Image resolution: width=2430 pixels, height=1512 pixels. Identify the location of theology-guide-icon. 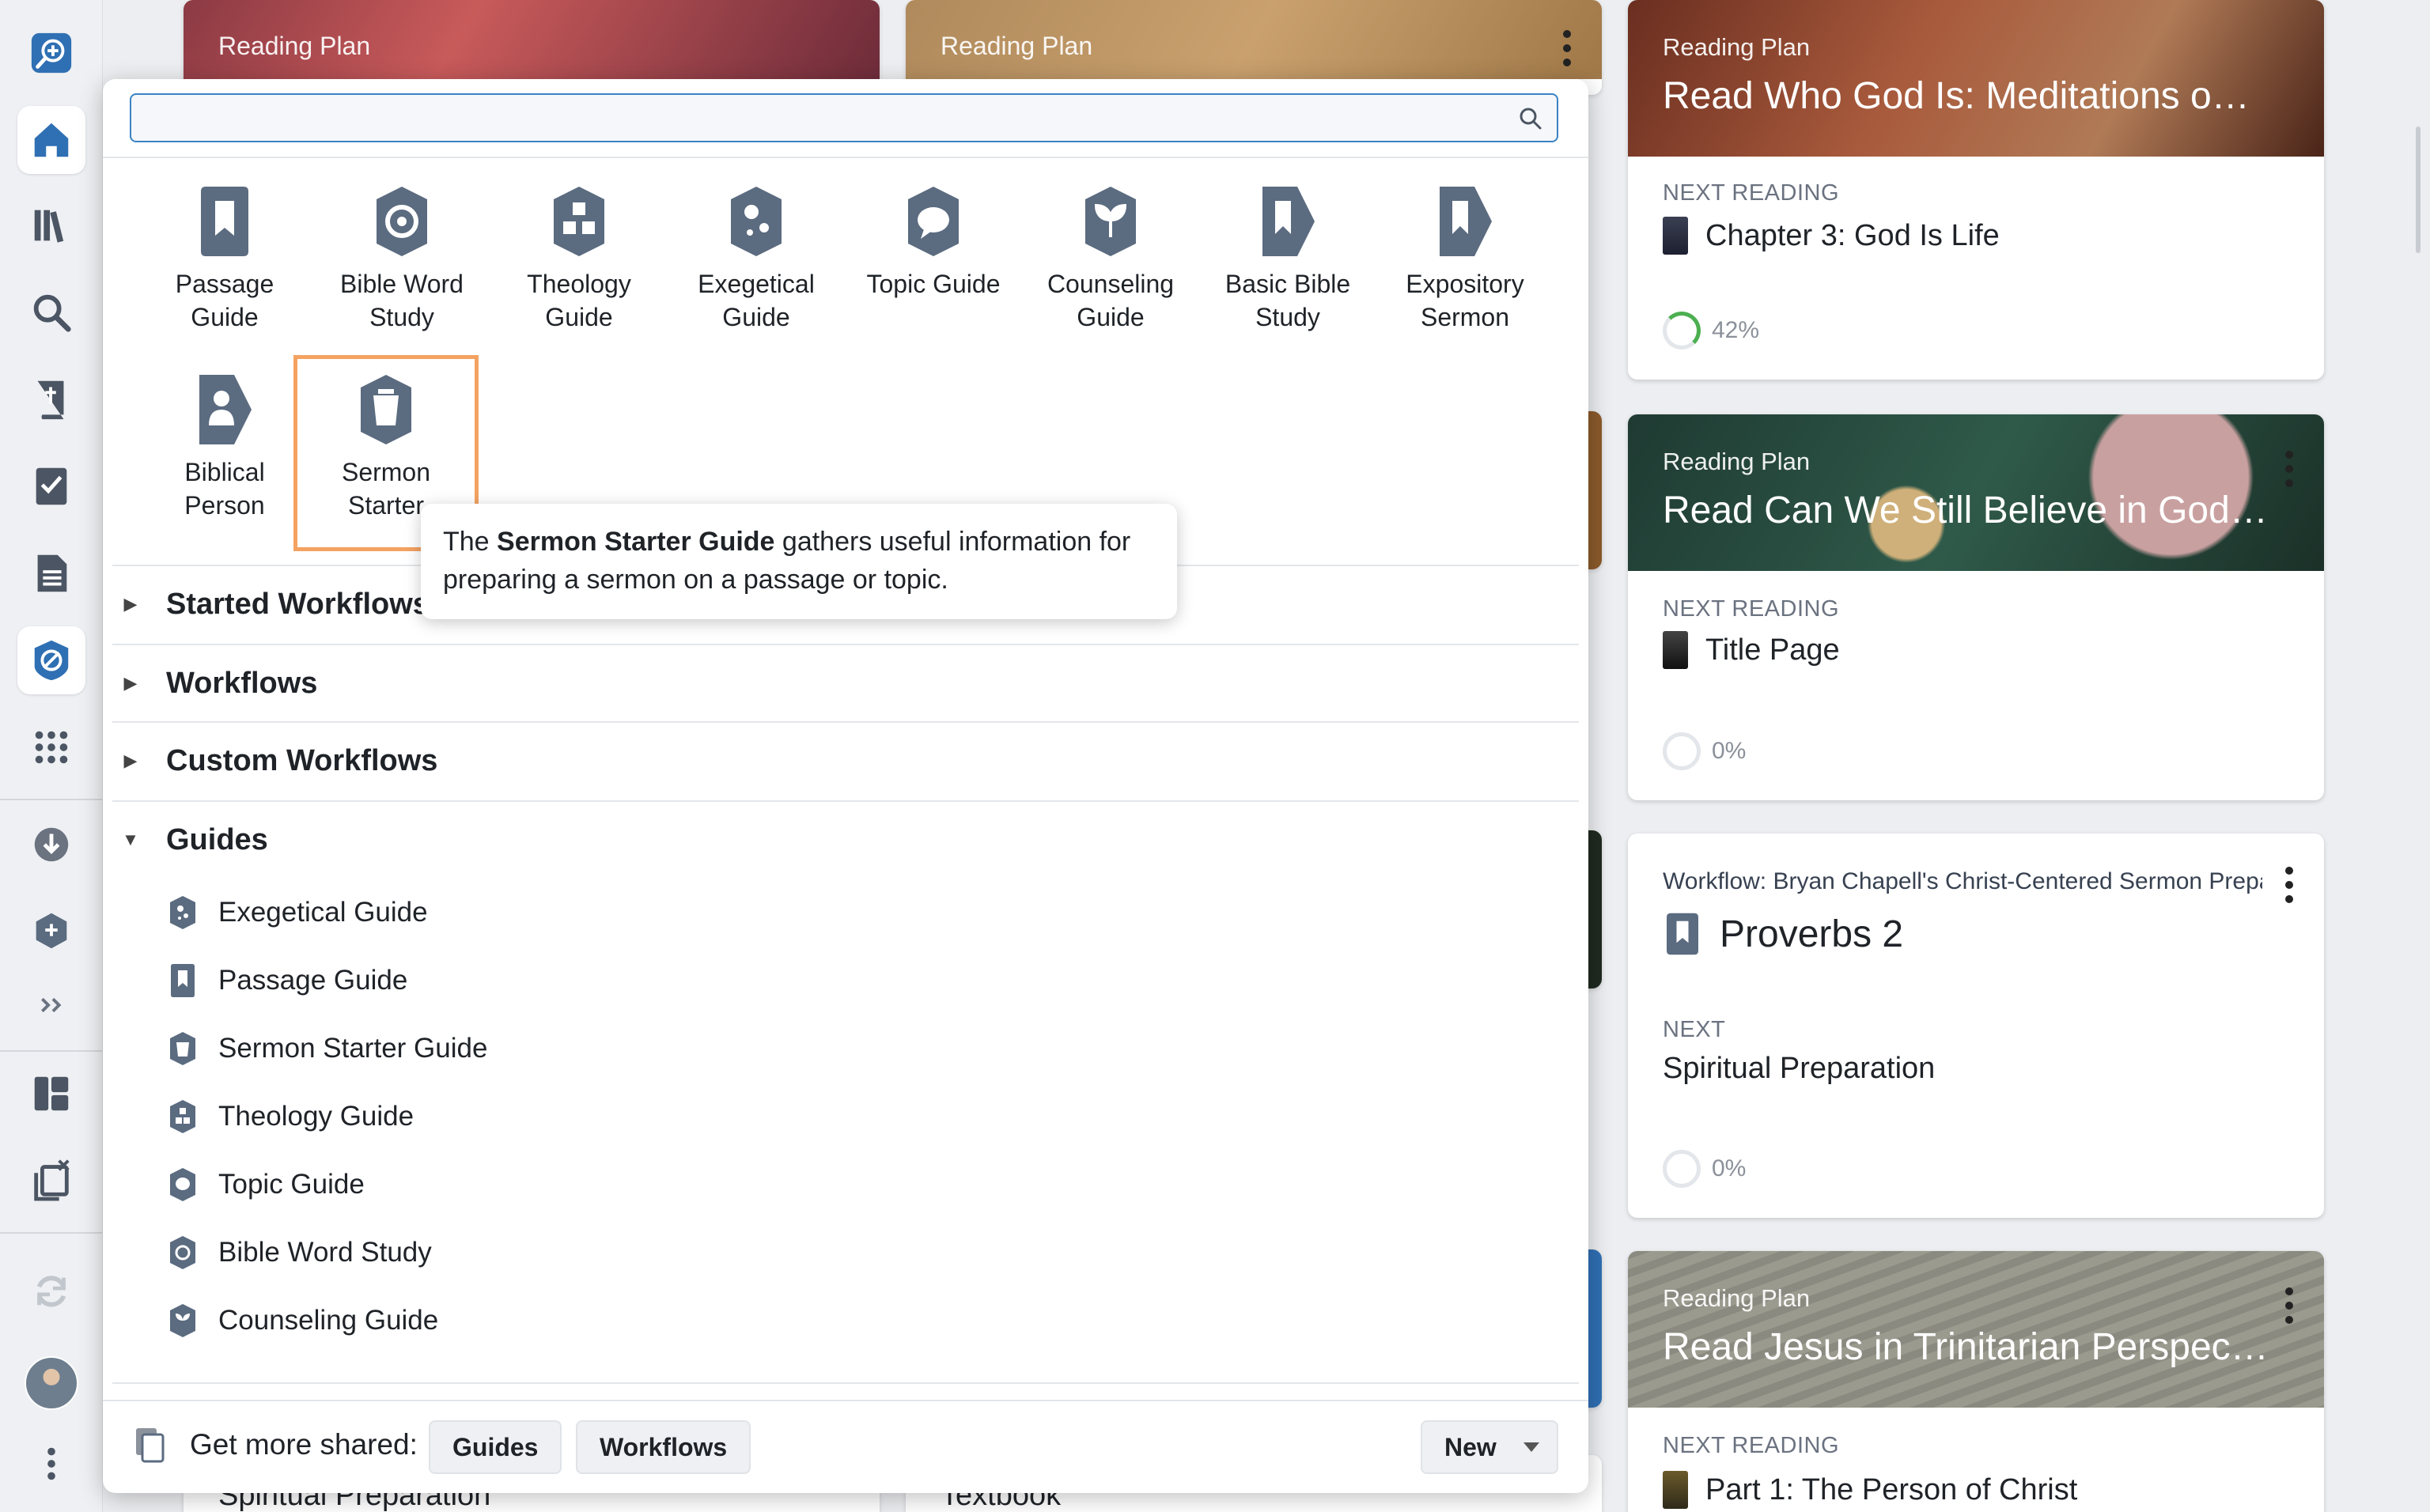
(182, 1116).